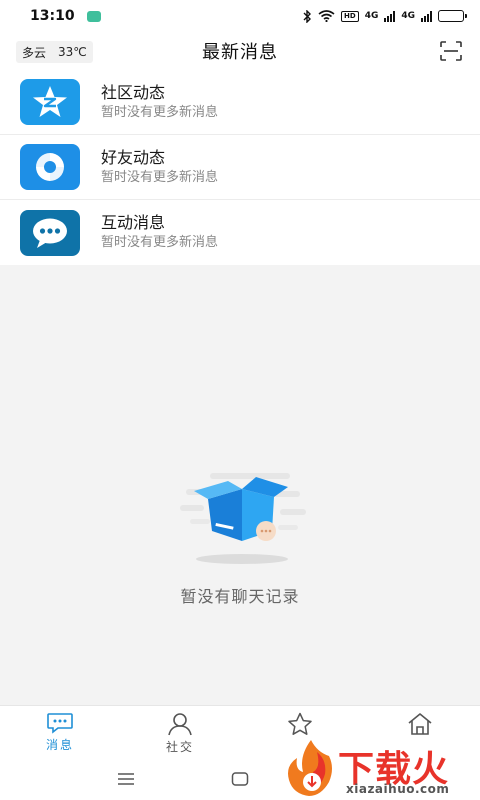 Image resolution: width=480 pixels, height=800 pixels. I want to click on chat-bubble-icon, so click(50, 232).